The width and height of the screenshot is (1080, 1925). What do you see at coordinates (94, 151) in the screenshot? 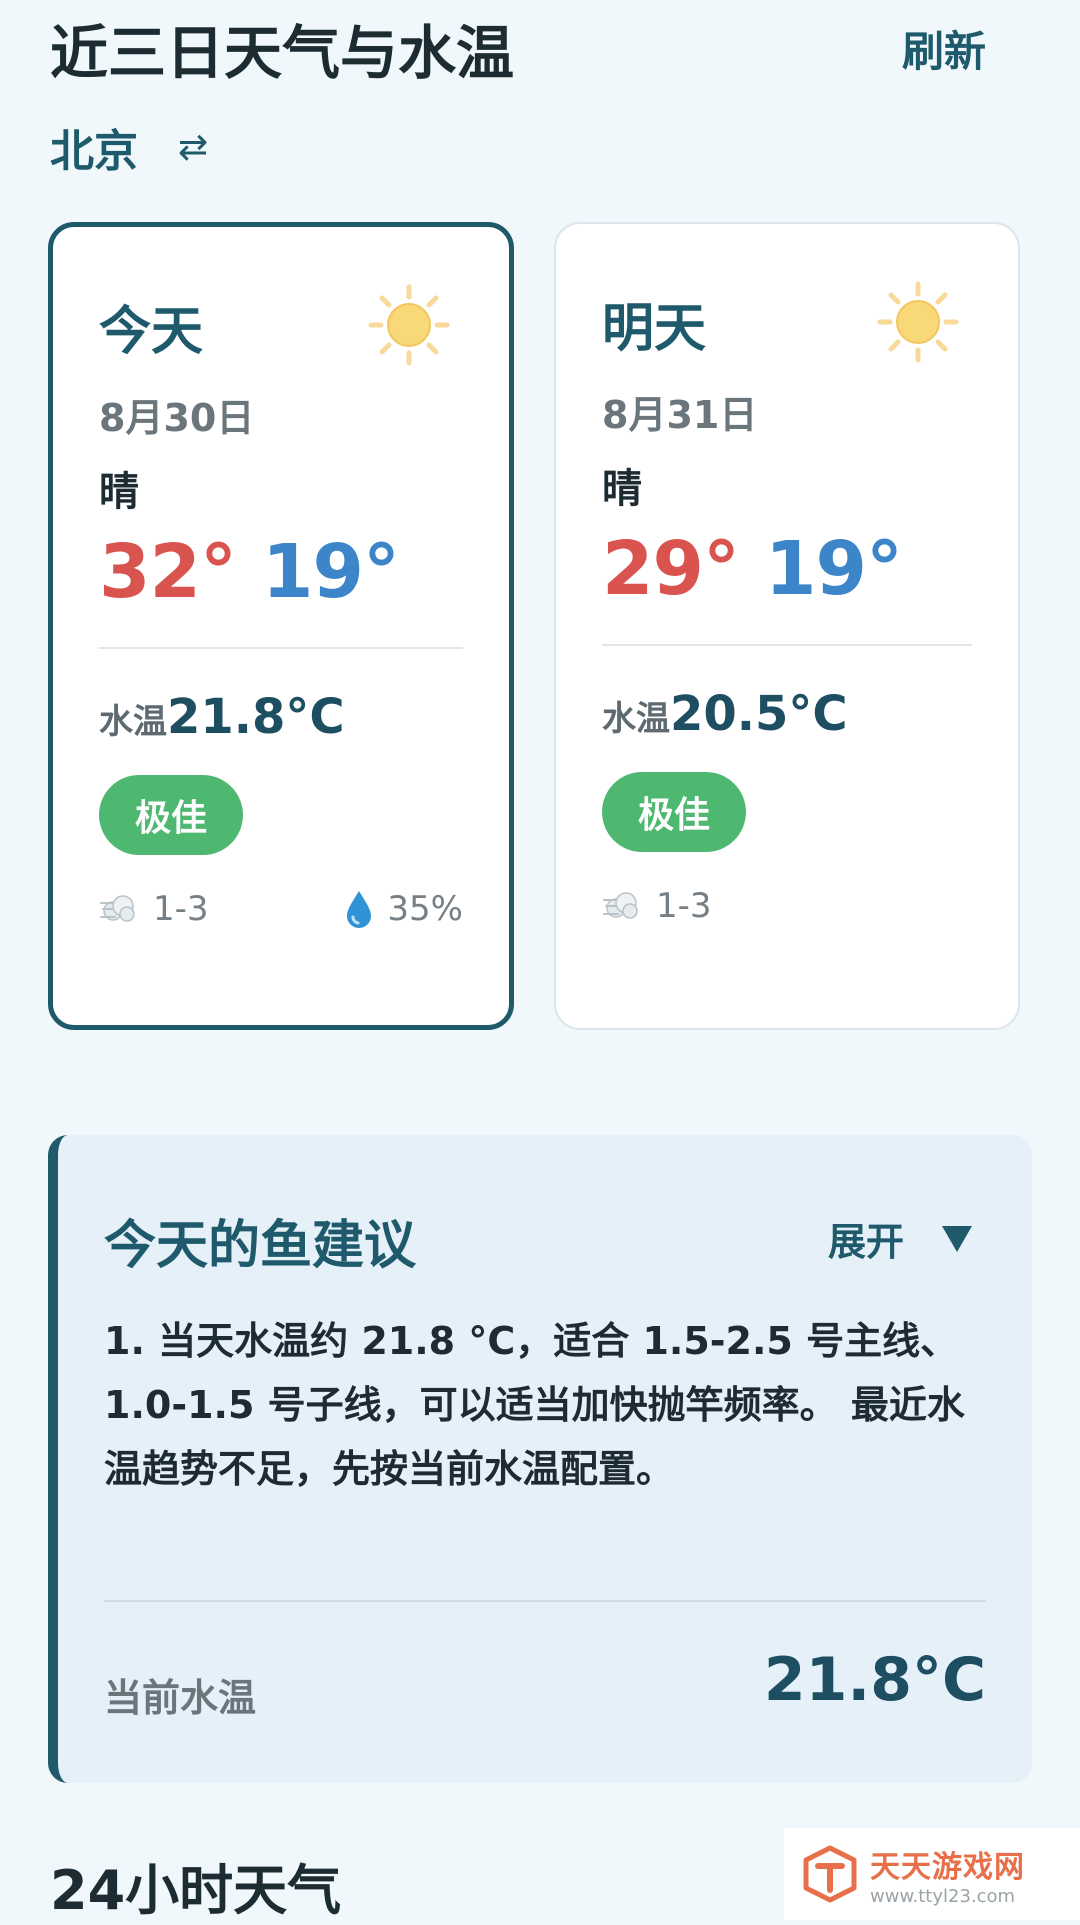
I see `city-name: 北京` at bounding box center [94, 151].